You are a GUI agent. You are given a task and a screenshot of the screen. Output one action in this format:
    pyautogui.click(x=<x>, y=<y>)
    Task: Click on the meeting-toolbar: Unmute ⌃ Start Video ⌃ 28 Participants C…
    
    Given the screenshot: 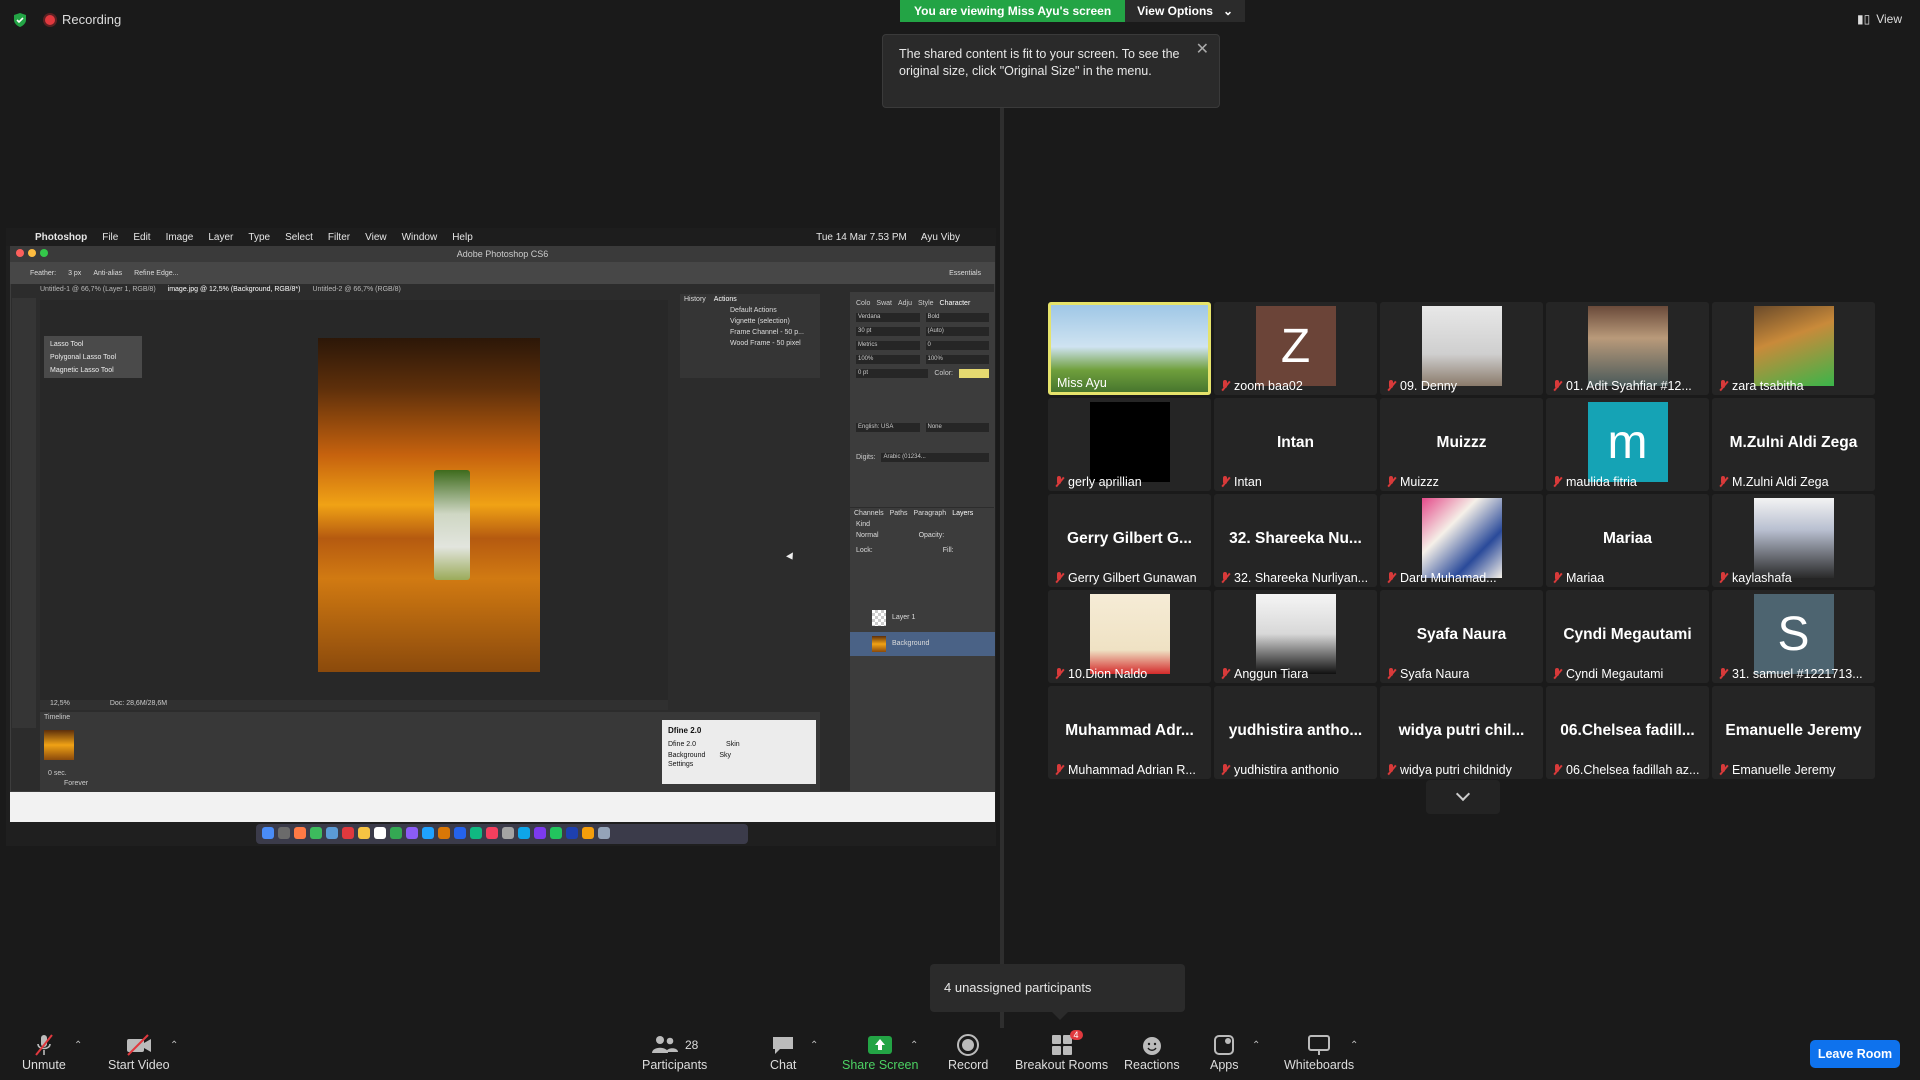 What is the action you would take?
    pyautogui.click(x=960, y=1050)
    